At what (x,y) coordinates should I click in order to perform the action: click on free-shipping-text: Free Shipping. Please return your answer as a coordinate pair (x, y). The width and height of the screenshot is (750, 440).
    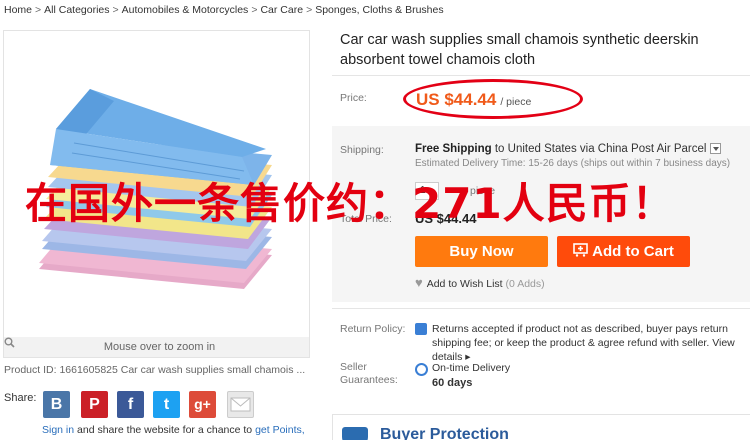
    Looking at the image, I should click on (453, 149).